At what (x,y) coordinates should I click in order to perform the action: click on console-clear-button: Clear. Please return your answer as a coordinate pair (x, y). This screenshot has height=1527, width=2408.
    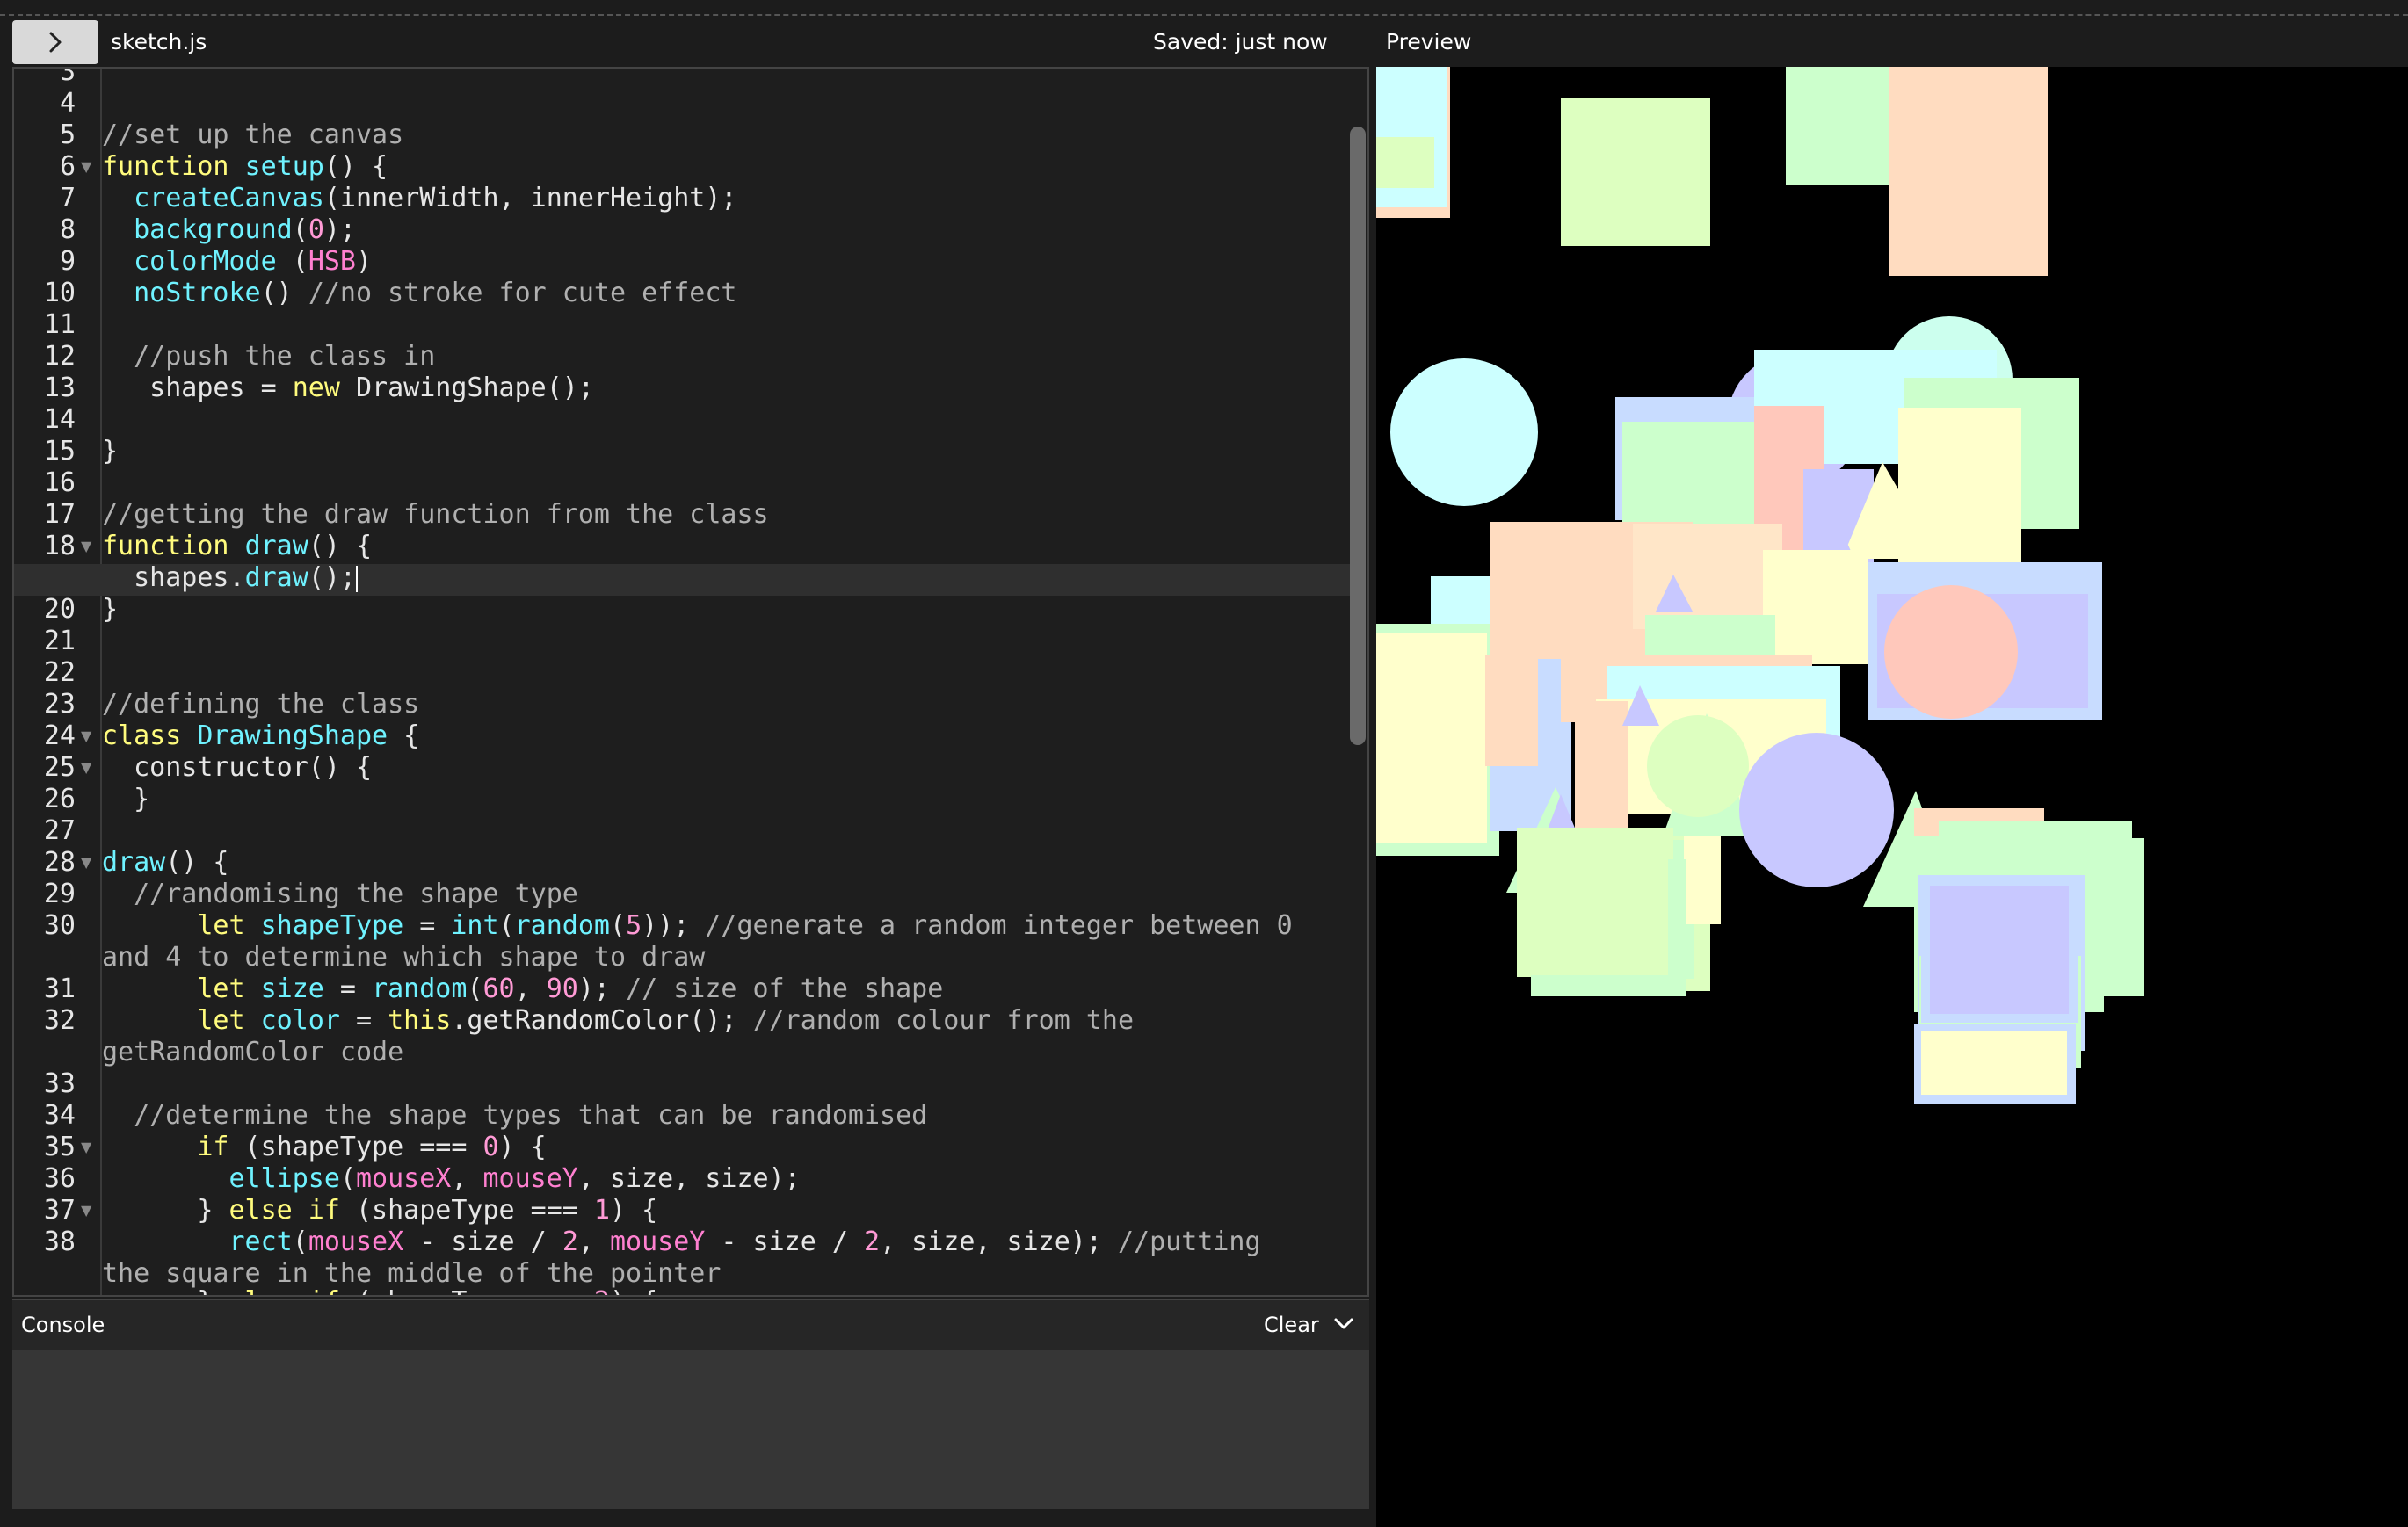
    Looking at the image, I should click on (1291, 1325).